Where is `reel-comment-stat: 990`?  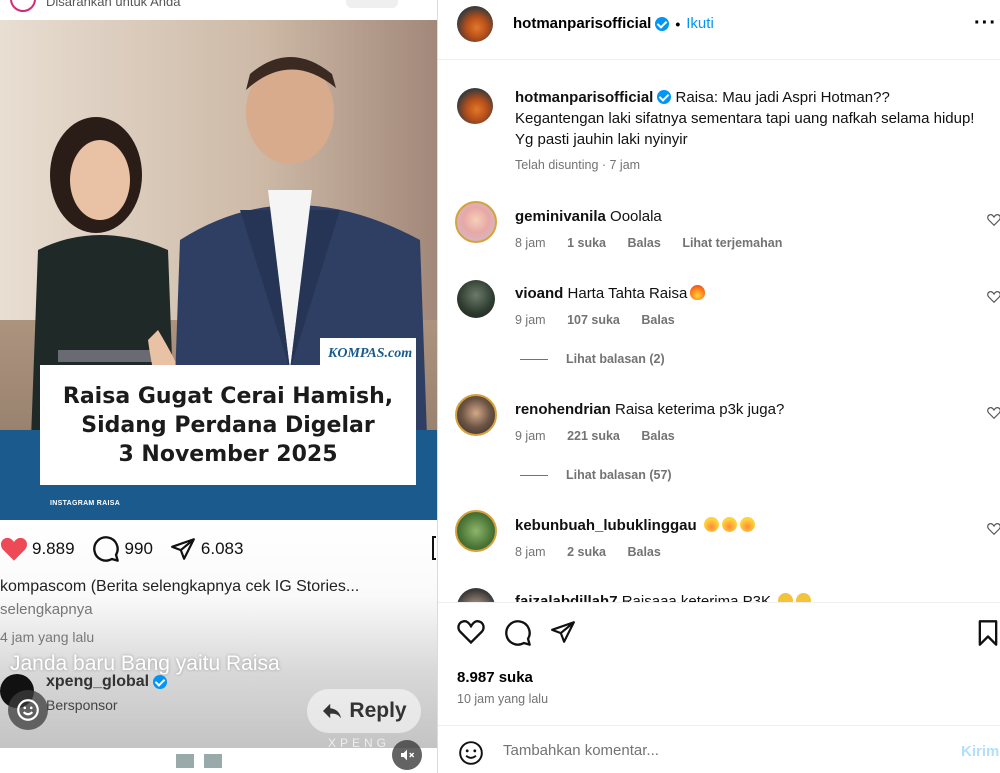
reel-comment-stat: 990 is located at coordinates (122, 549).